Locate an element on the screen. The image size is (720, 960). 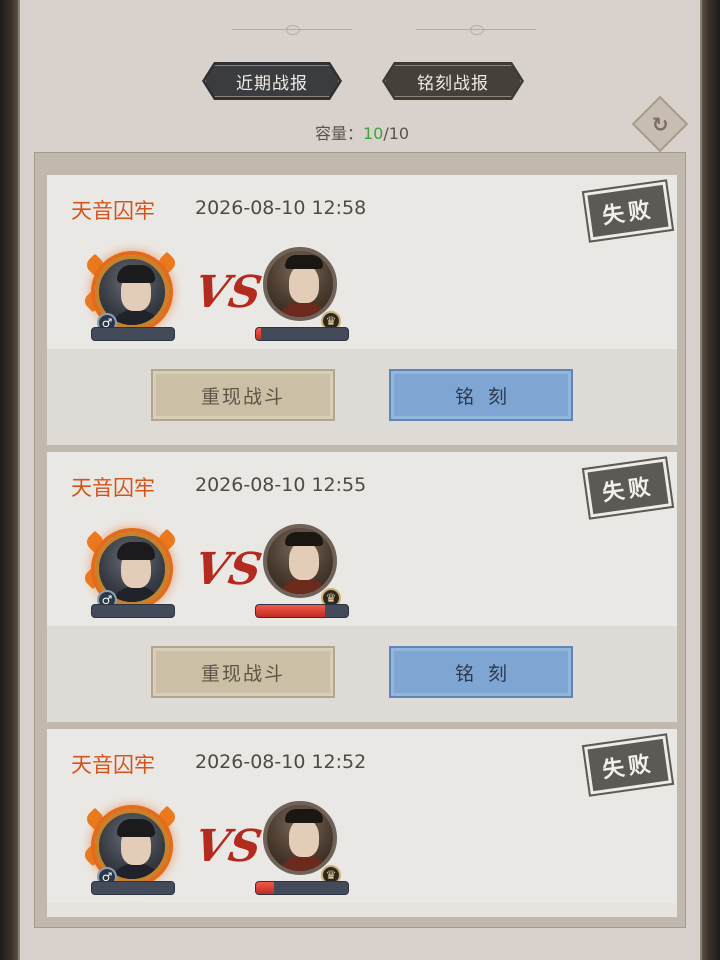
tab-recent-reports: 近期战报 is located at coordinates (272, 81).